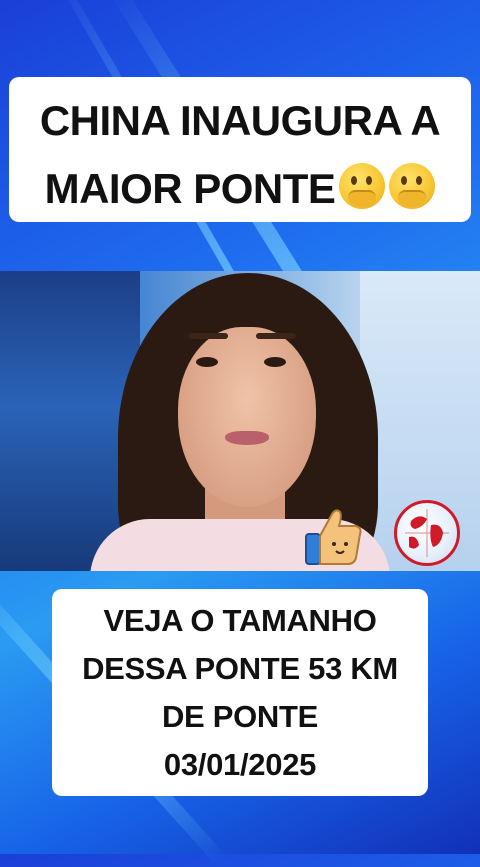 Image resolution: width=480 pixels, height=867 pixels. I want to click on anchor-mouth, so click(247, 438).